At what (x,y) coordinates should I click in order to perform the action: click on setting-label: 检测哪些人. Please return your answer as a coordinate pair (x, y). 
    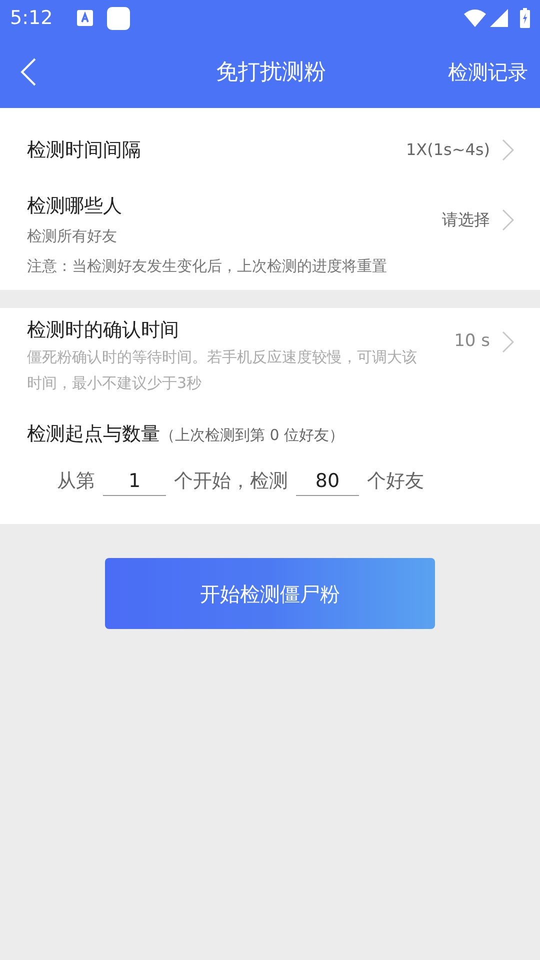
    Looking at the image, I should click on (75, 206).